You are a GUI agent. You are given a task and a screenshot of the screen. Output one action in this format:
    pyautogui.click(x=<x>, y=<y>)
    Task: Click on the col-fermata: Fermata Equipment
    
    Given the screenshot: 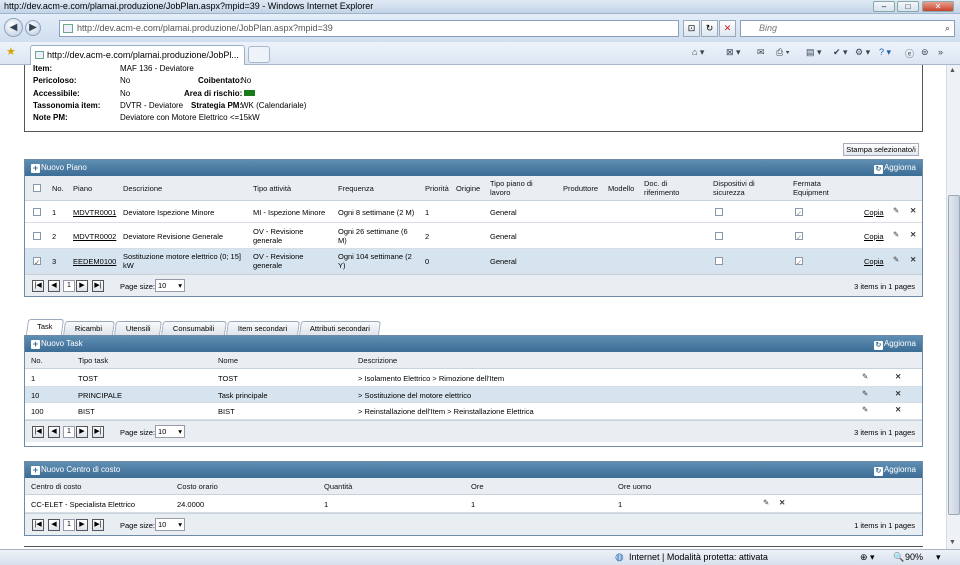 What is the action you would take?
    pyautogui.click(x=818, y=188)
    